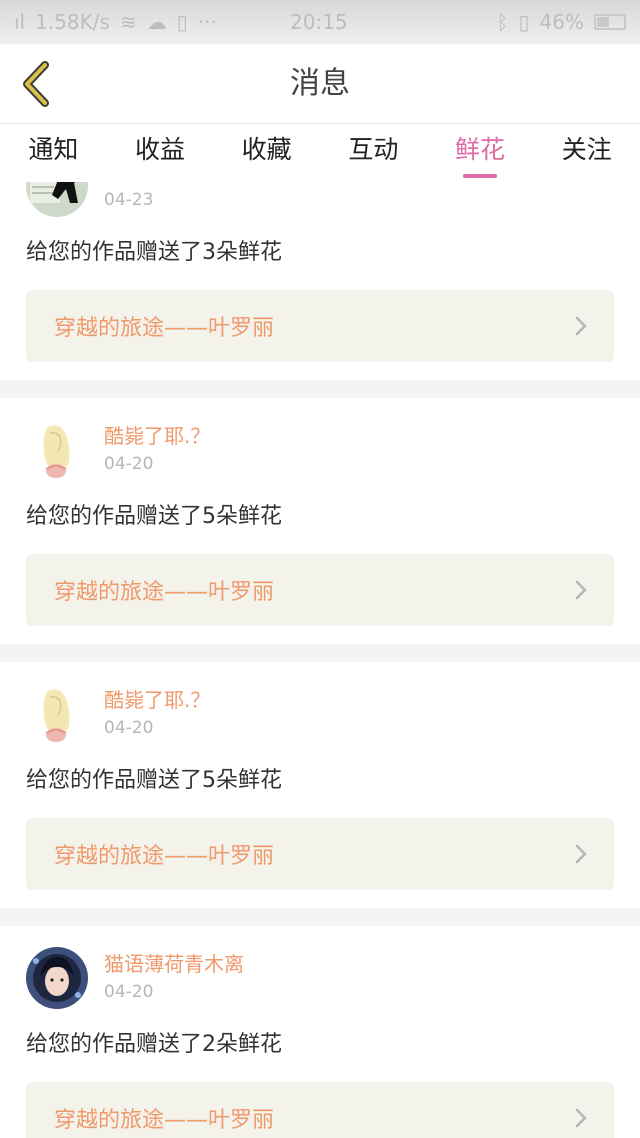  What do you see at coordinates (373, 153) in the screenshot?
I see `tab-interactions: 互动` at bounding box center [373, 153].